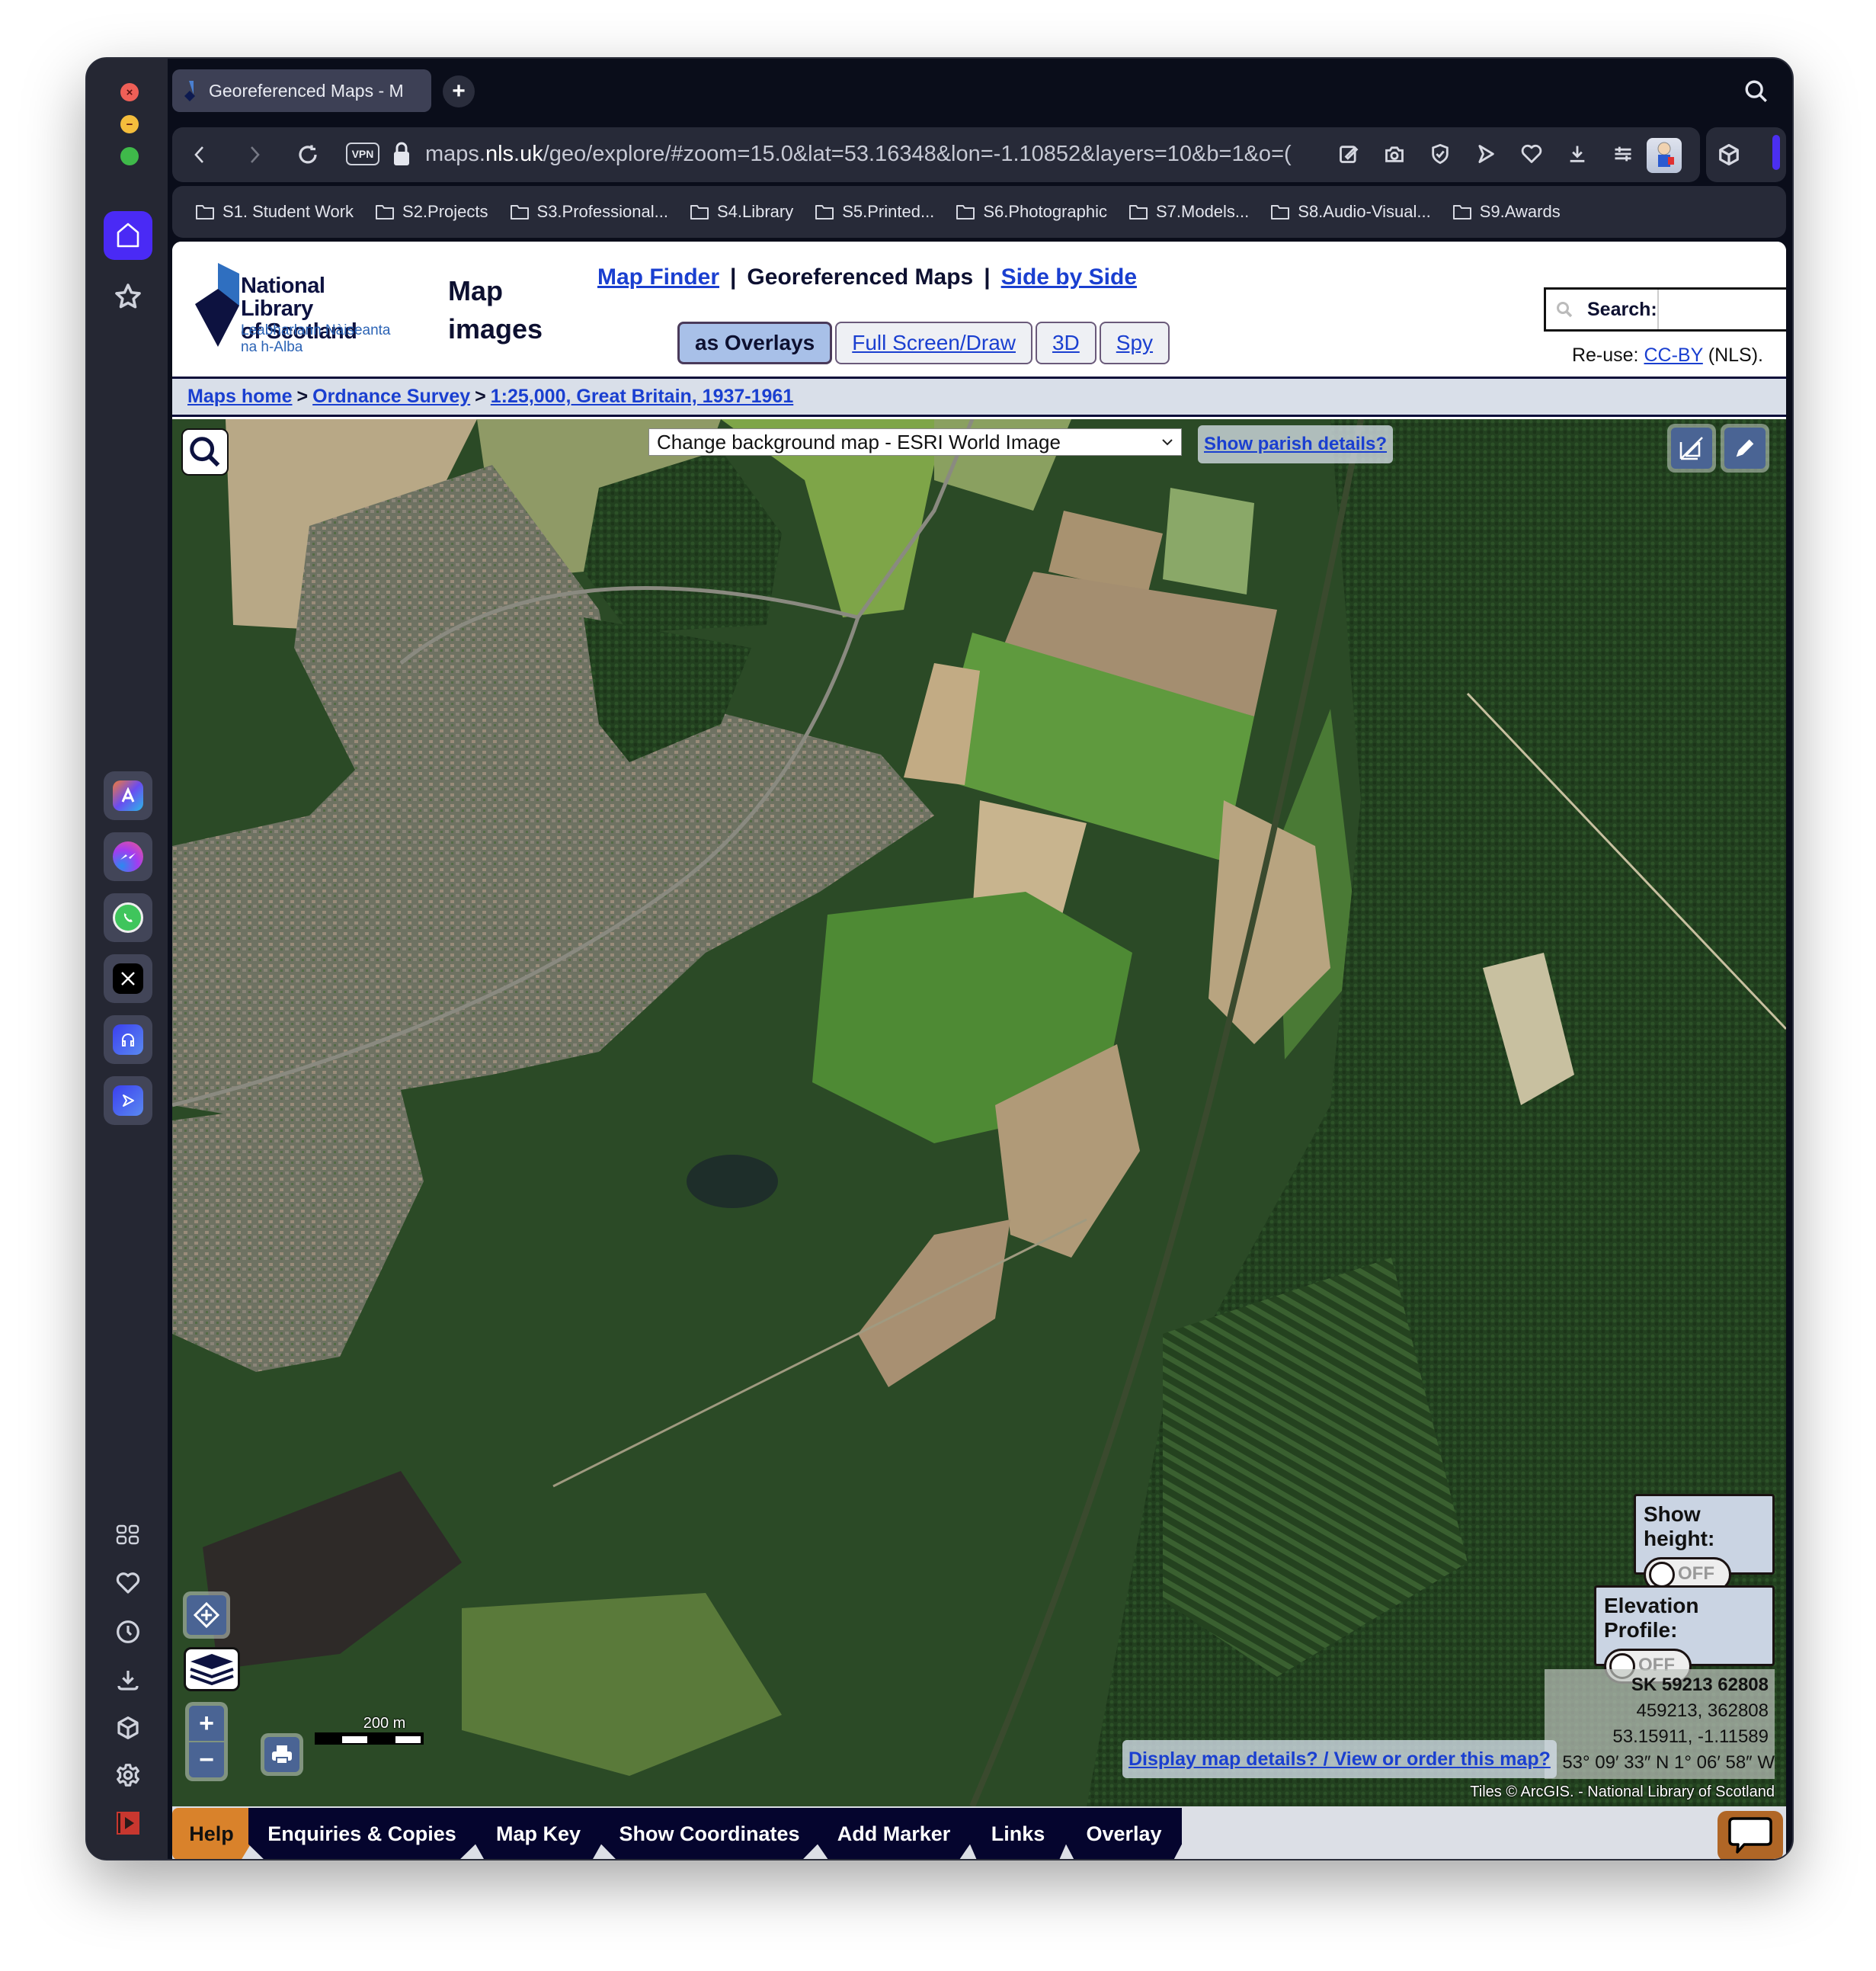  I want to click on tab-full-screen-draw: Full Screen/Draw, so click(933, 343).